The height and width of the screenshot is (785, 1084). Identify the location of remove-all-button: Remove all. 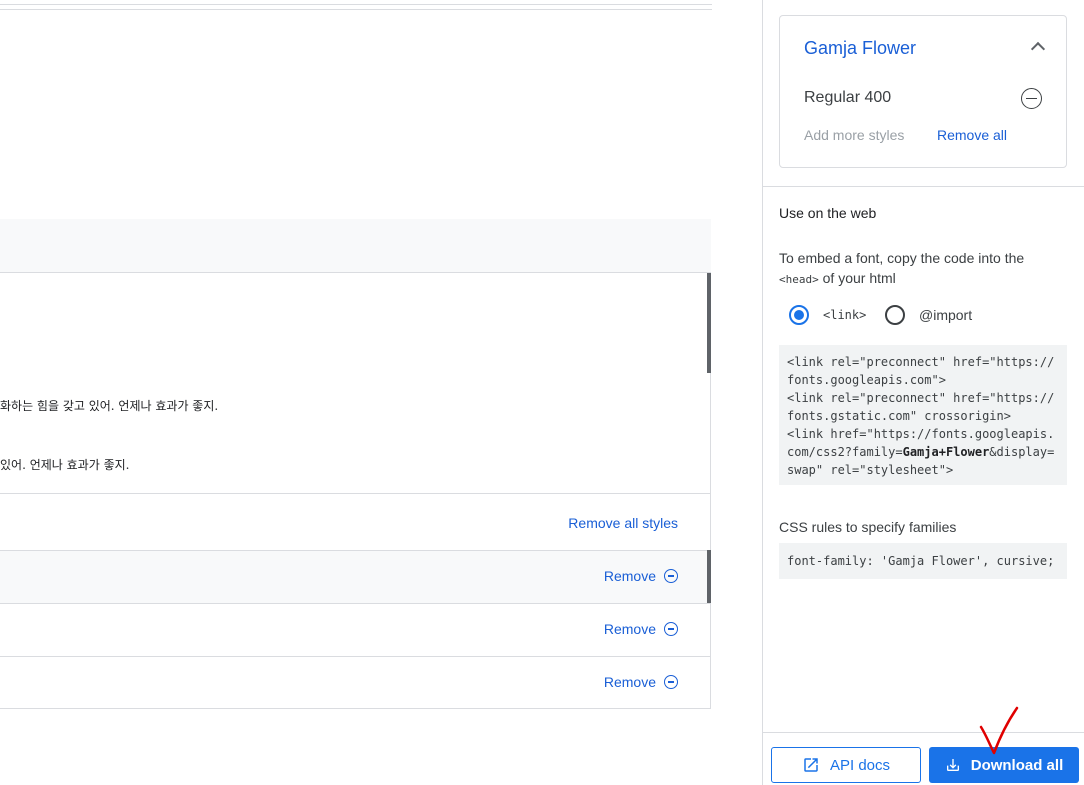
(972, 135).